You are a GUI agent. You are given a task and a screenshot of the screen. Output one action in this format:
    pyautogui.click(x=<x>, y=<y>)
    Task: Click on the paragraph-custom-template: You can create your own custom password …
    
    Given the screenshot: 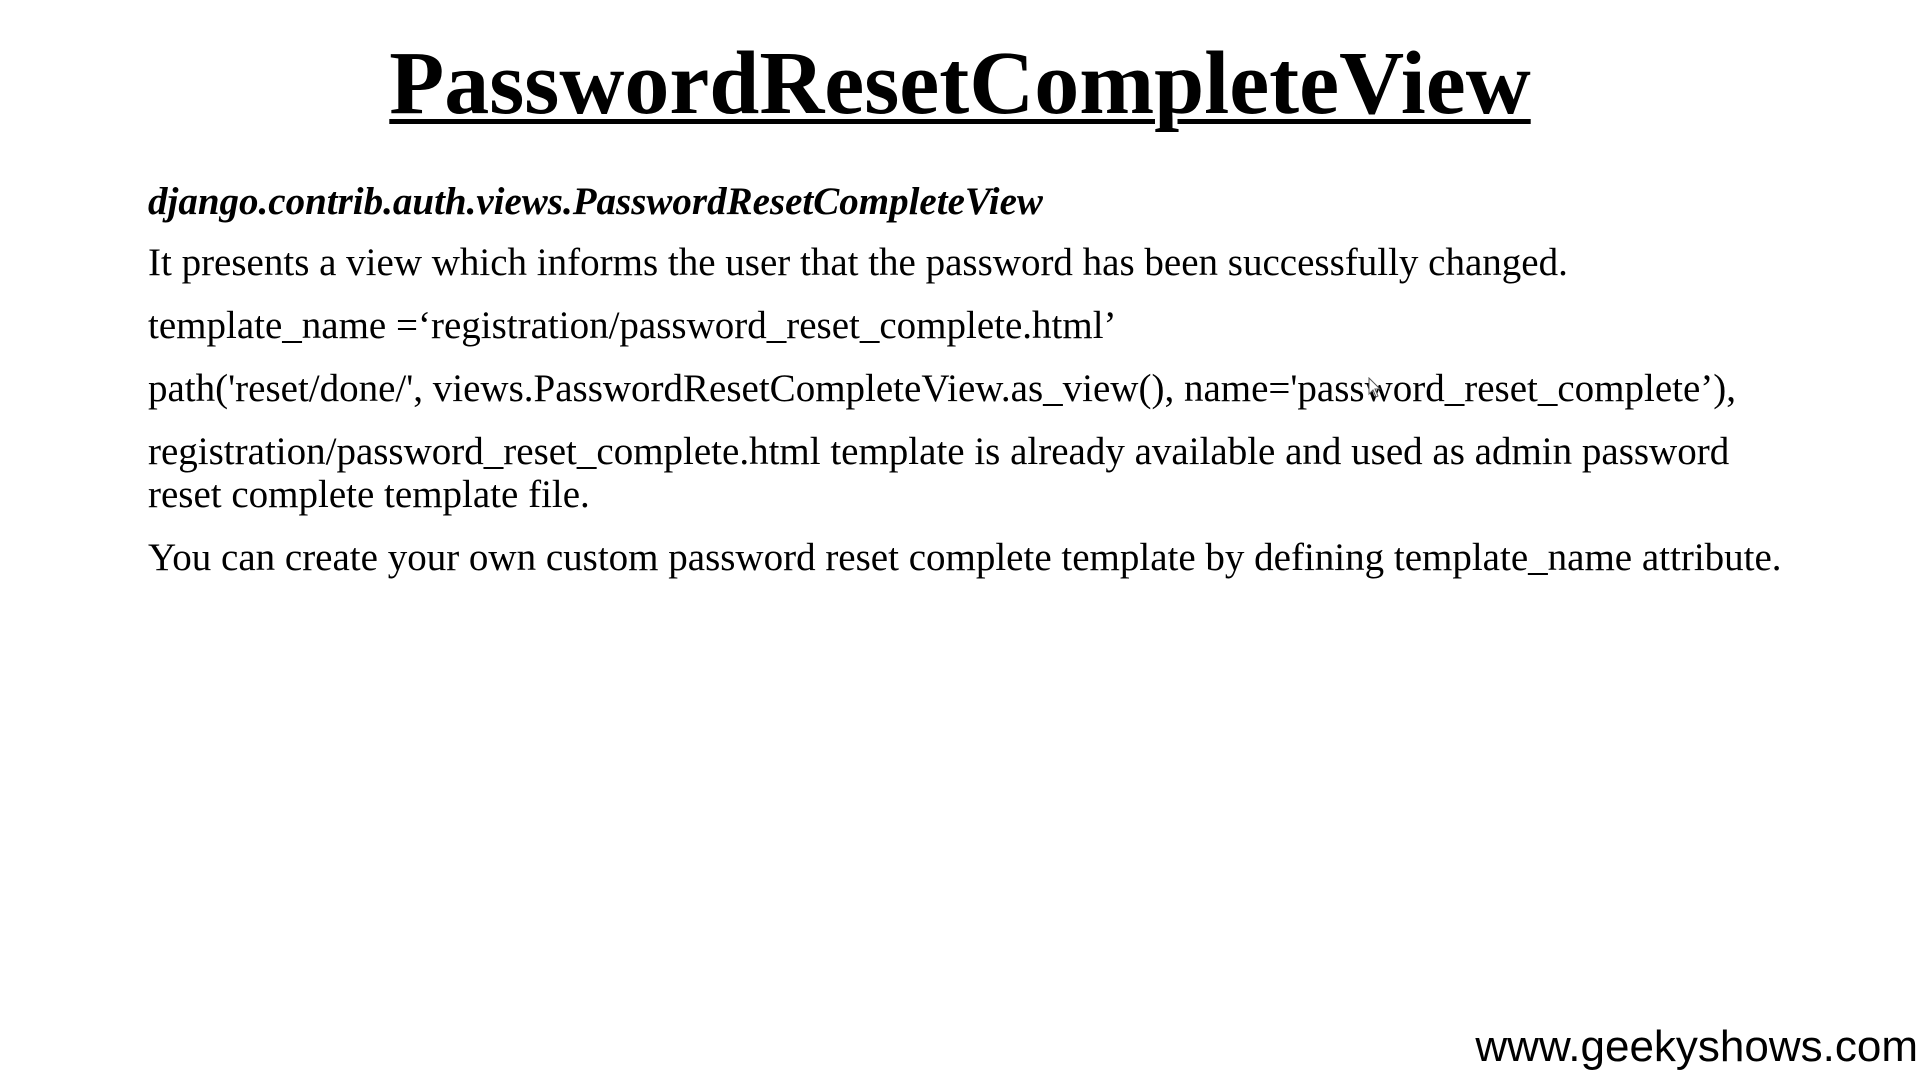 What is the action you would take?
    pyautogui.click(x=965, y=557)
    